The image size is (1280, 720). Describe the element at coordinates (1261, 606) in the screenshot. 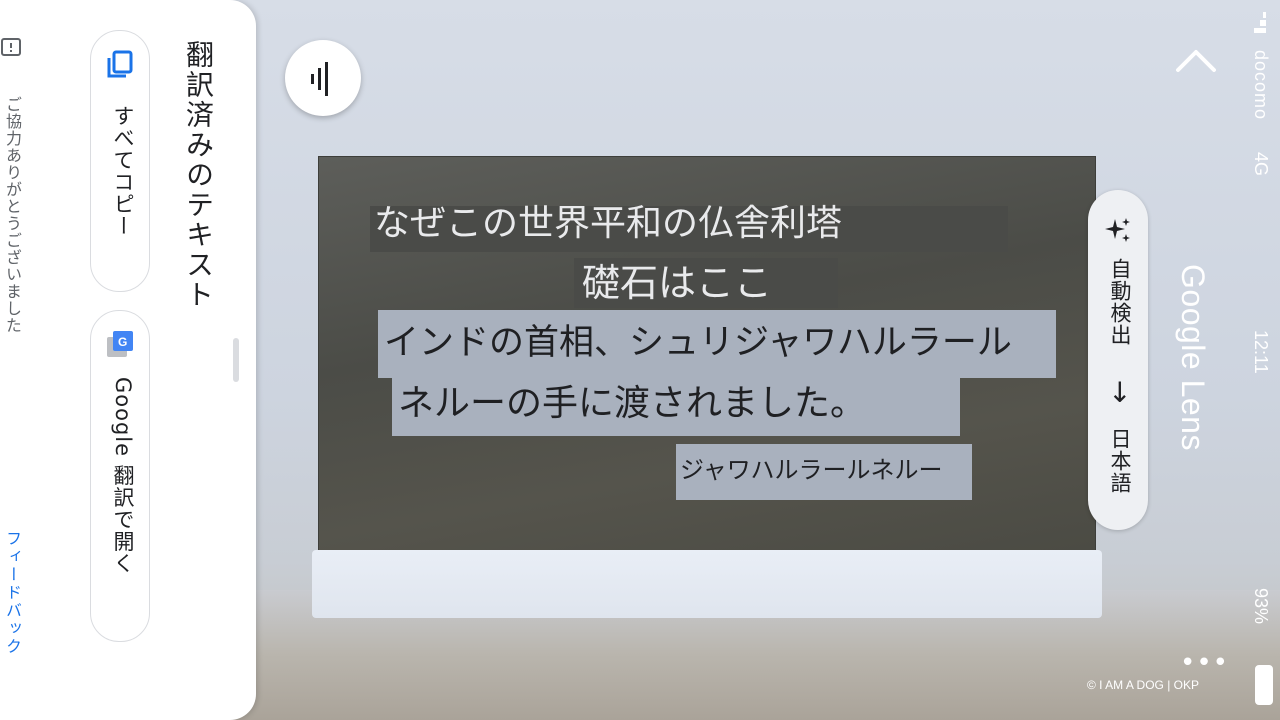

I see `battery-percent: 93%` at that location.